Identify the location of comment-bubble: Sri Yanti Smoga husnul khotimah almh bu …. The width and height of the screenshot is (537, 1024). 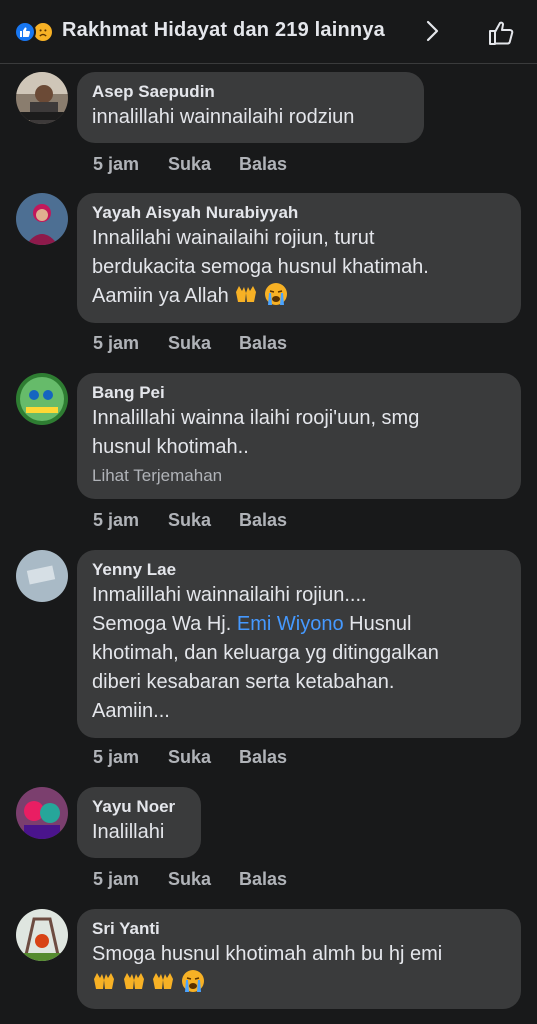
(299, 959).